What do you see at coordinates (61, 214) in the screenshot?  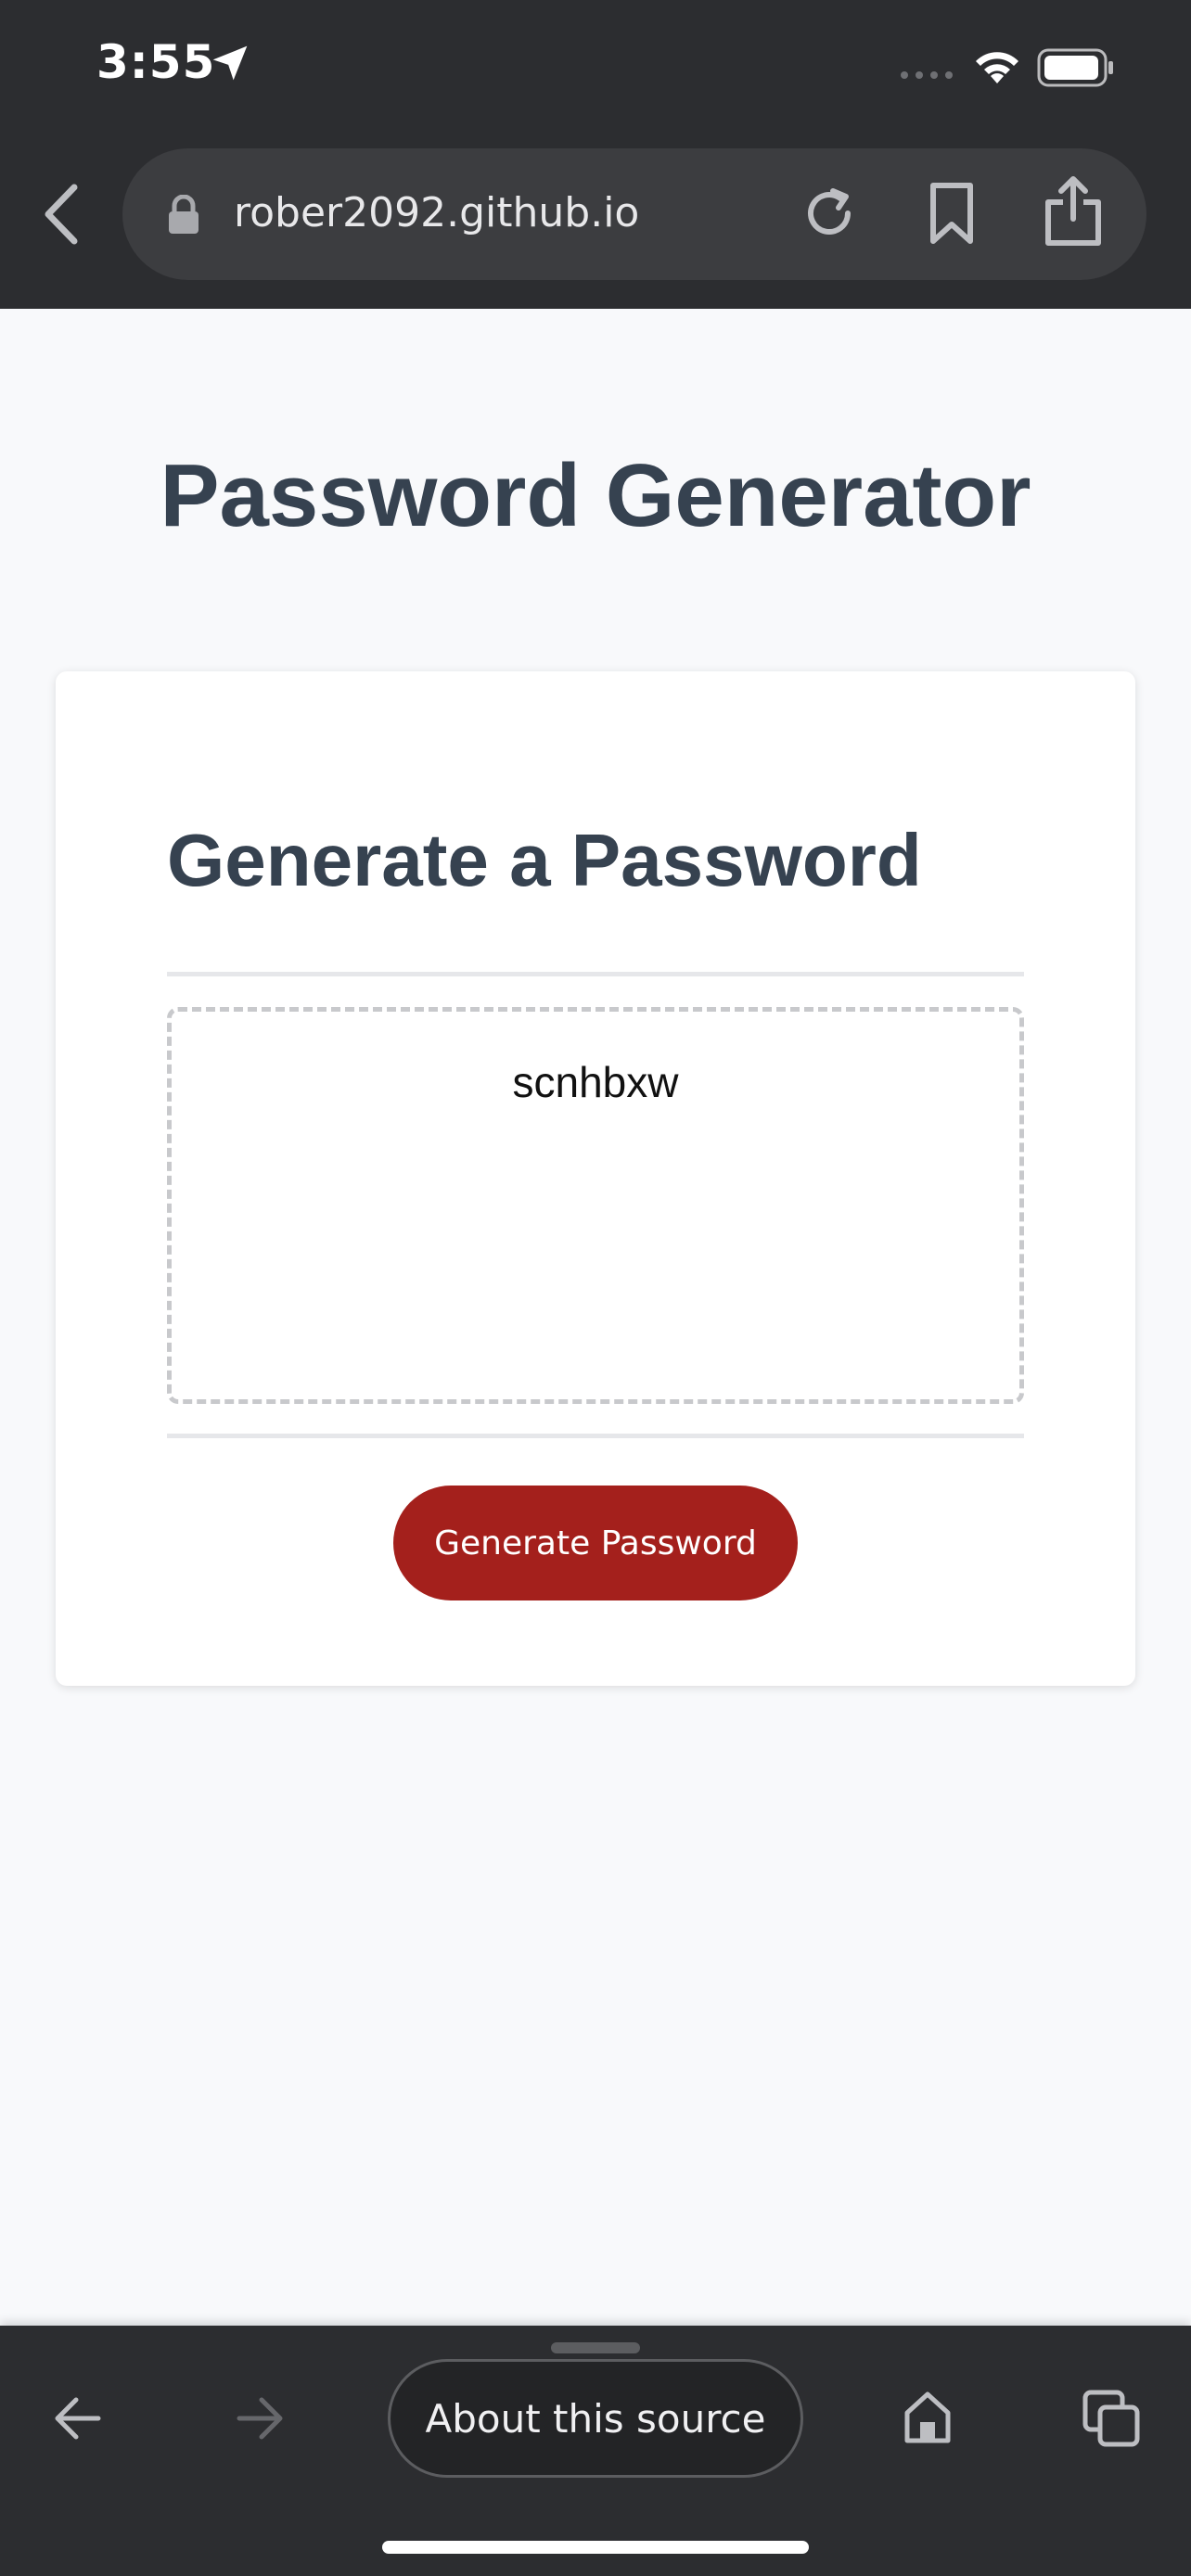 I see `browser-back-chevron-icon` at bounding box center [61, 214].